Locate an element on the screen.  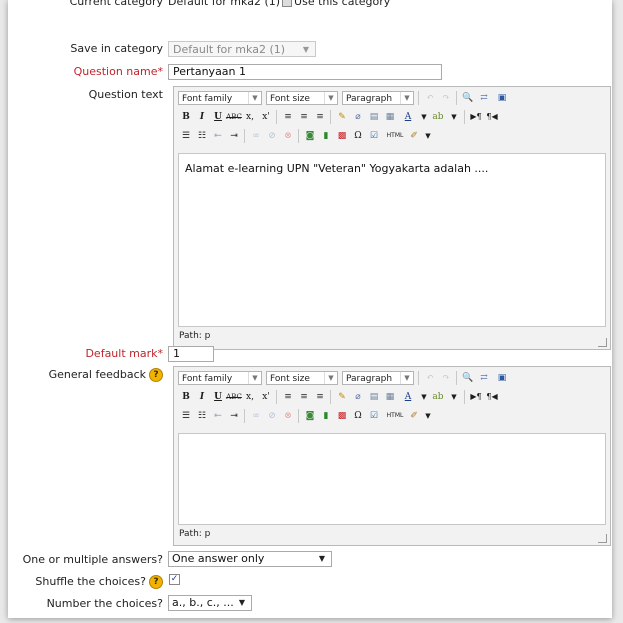
default-mark-label: Default mark* is located at coordinates (124, 353).